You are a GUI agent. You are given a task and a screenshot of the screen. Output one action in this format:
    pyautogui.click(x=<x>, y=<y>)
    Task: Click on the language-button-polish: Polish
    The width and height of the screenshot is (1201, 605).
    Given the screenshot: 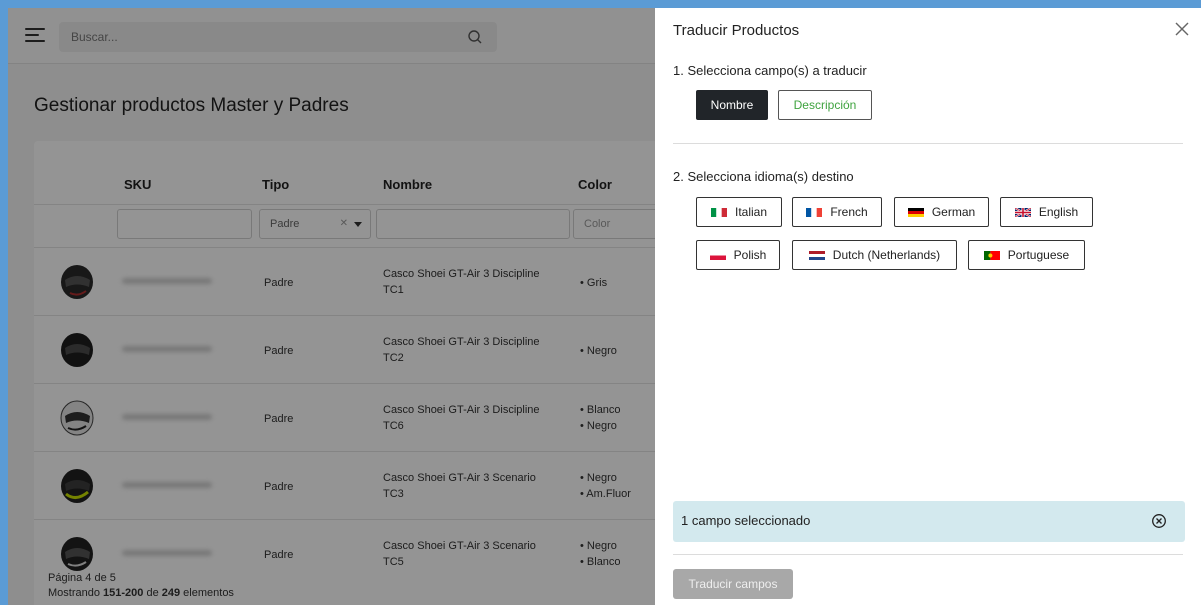 What is the action you would take?
    pyautogui.click(x=738, y=255)
    